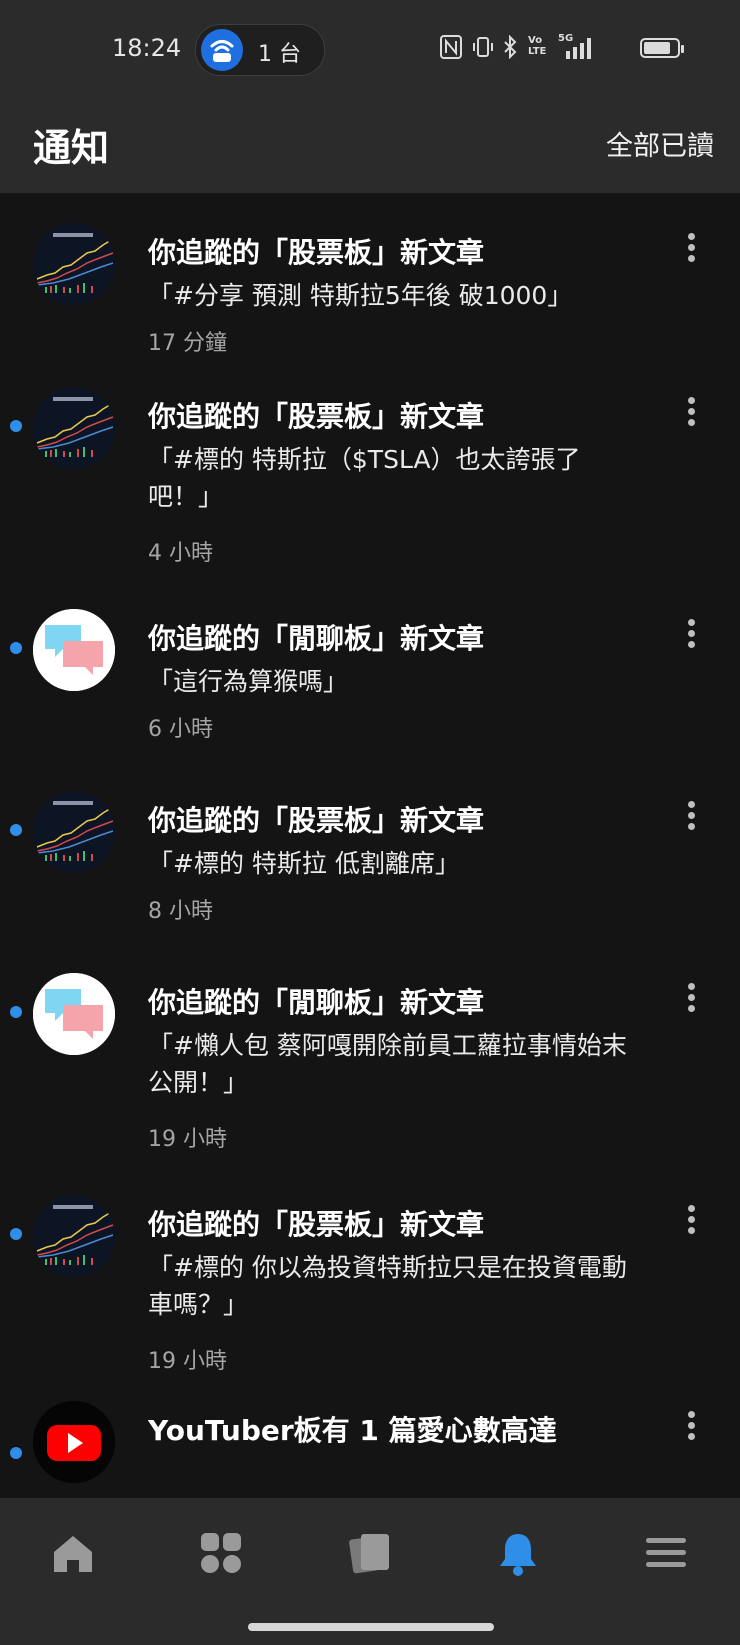 This screenshot has height=1645, width=740. Describe the element at coordinates (304, 863) in the screenshot. I see `notification-body: 「#標的 特斯拉 低割離席」` at that location.